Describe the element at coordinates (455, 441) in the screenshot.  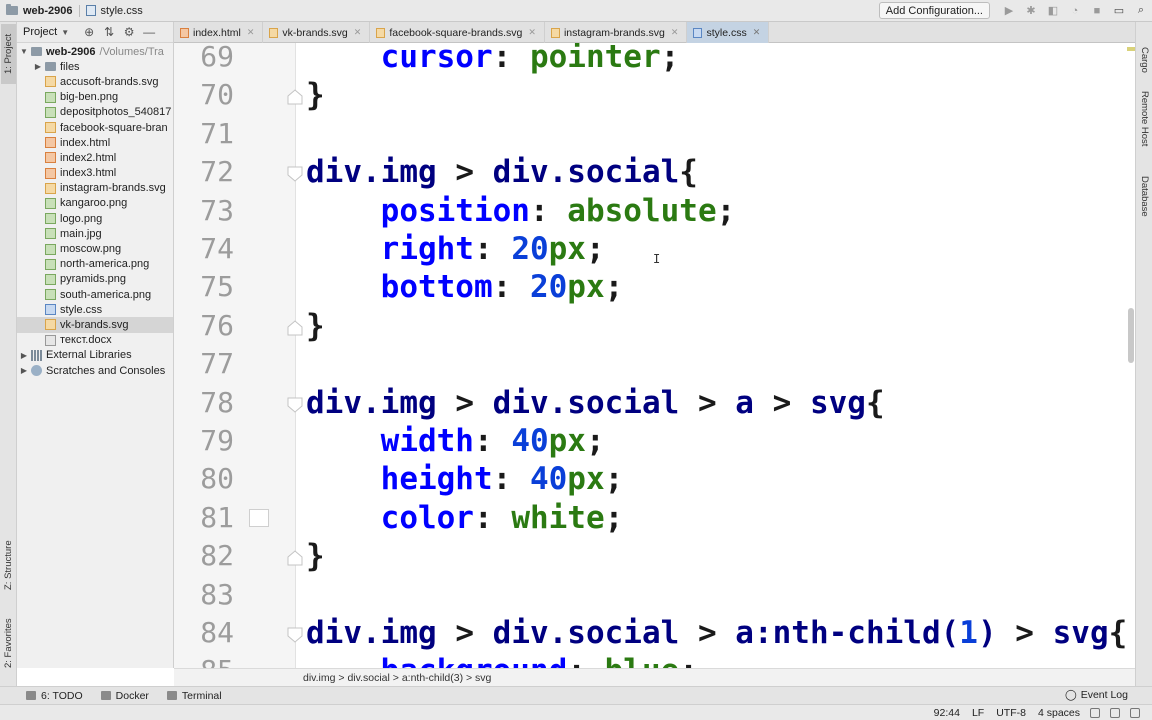
I see `code-text: width: 40px;` at that location.